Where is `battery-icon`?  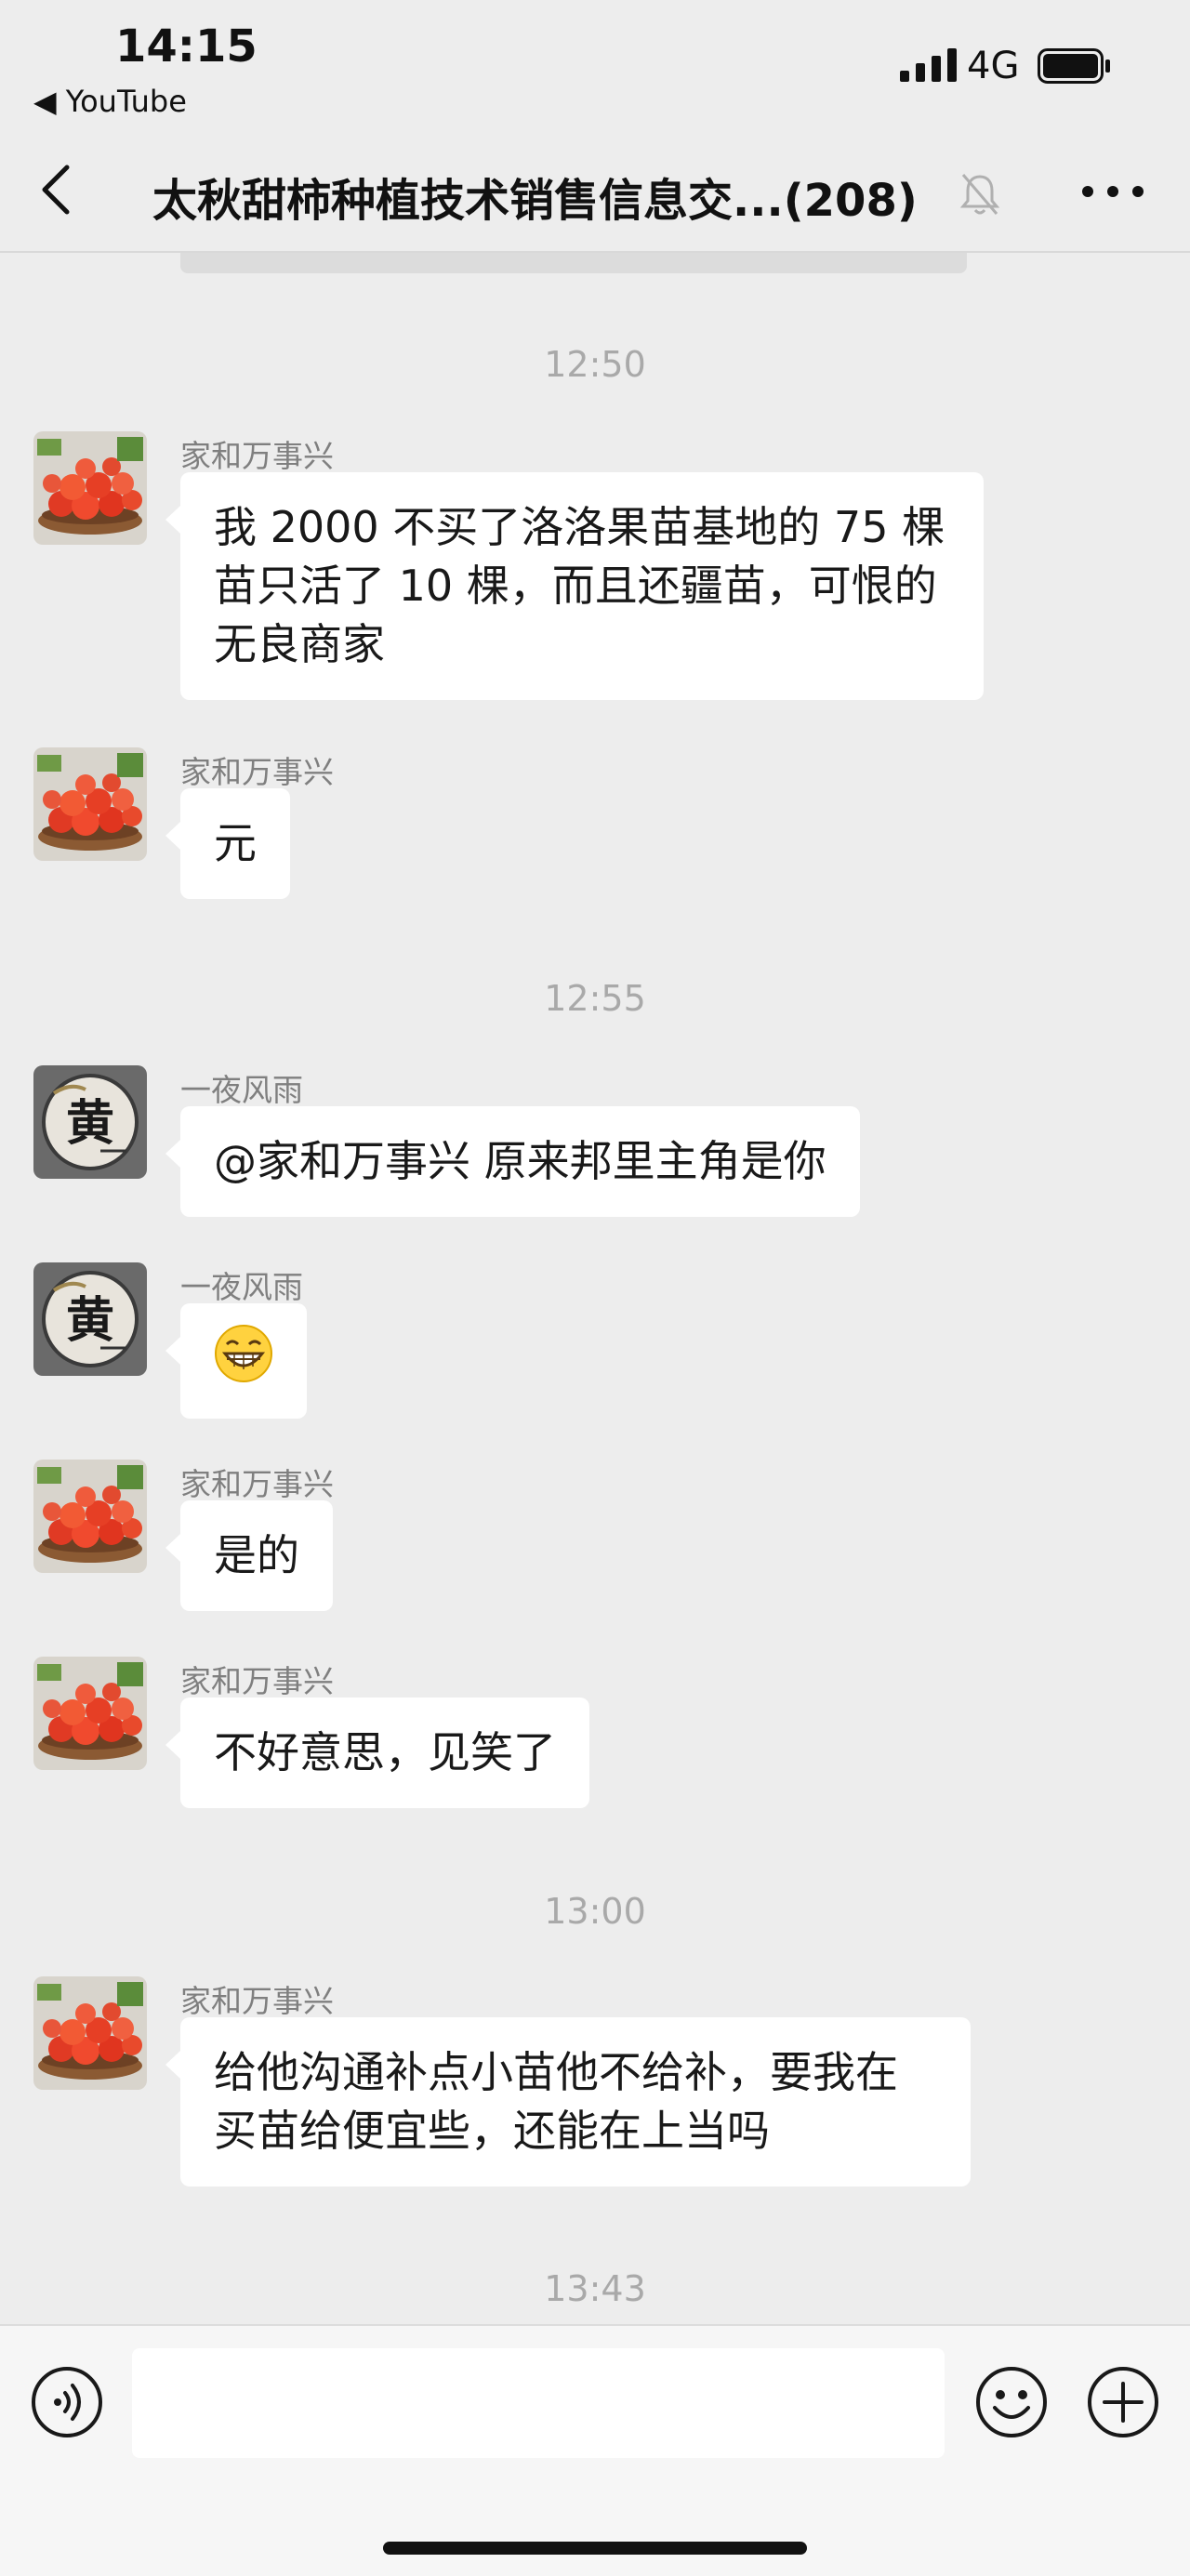 battery-icon is located at coordinates (1074, 66).